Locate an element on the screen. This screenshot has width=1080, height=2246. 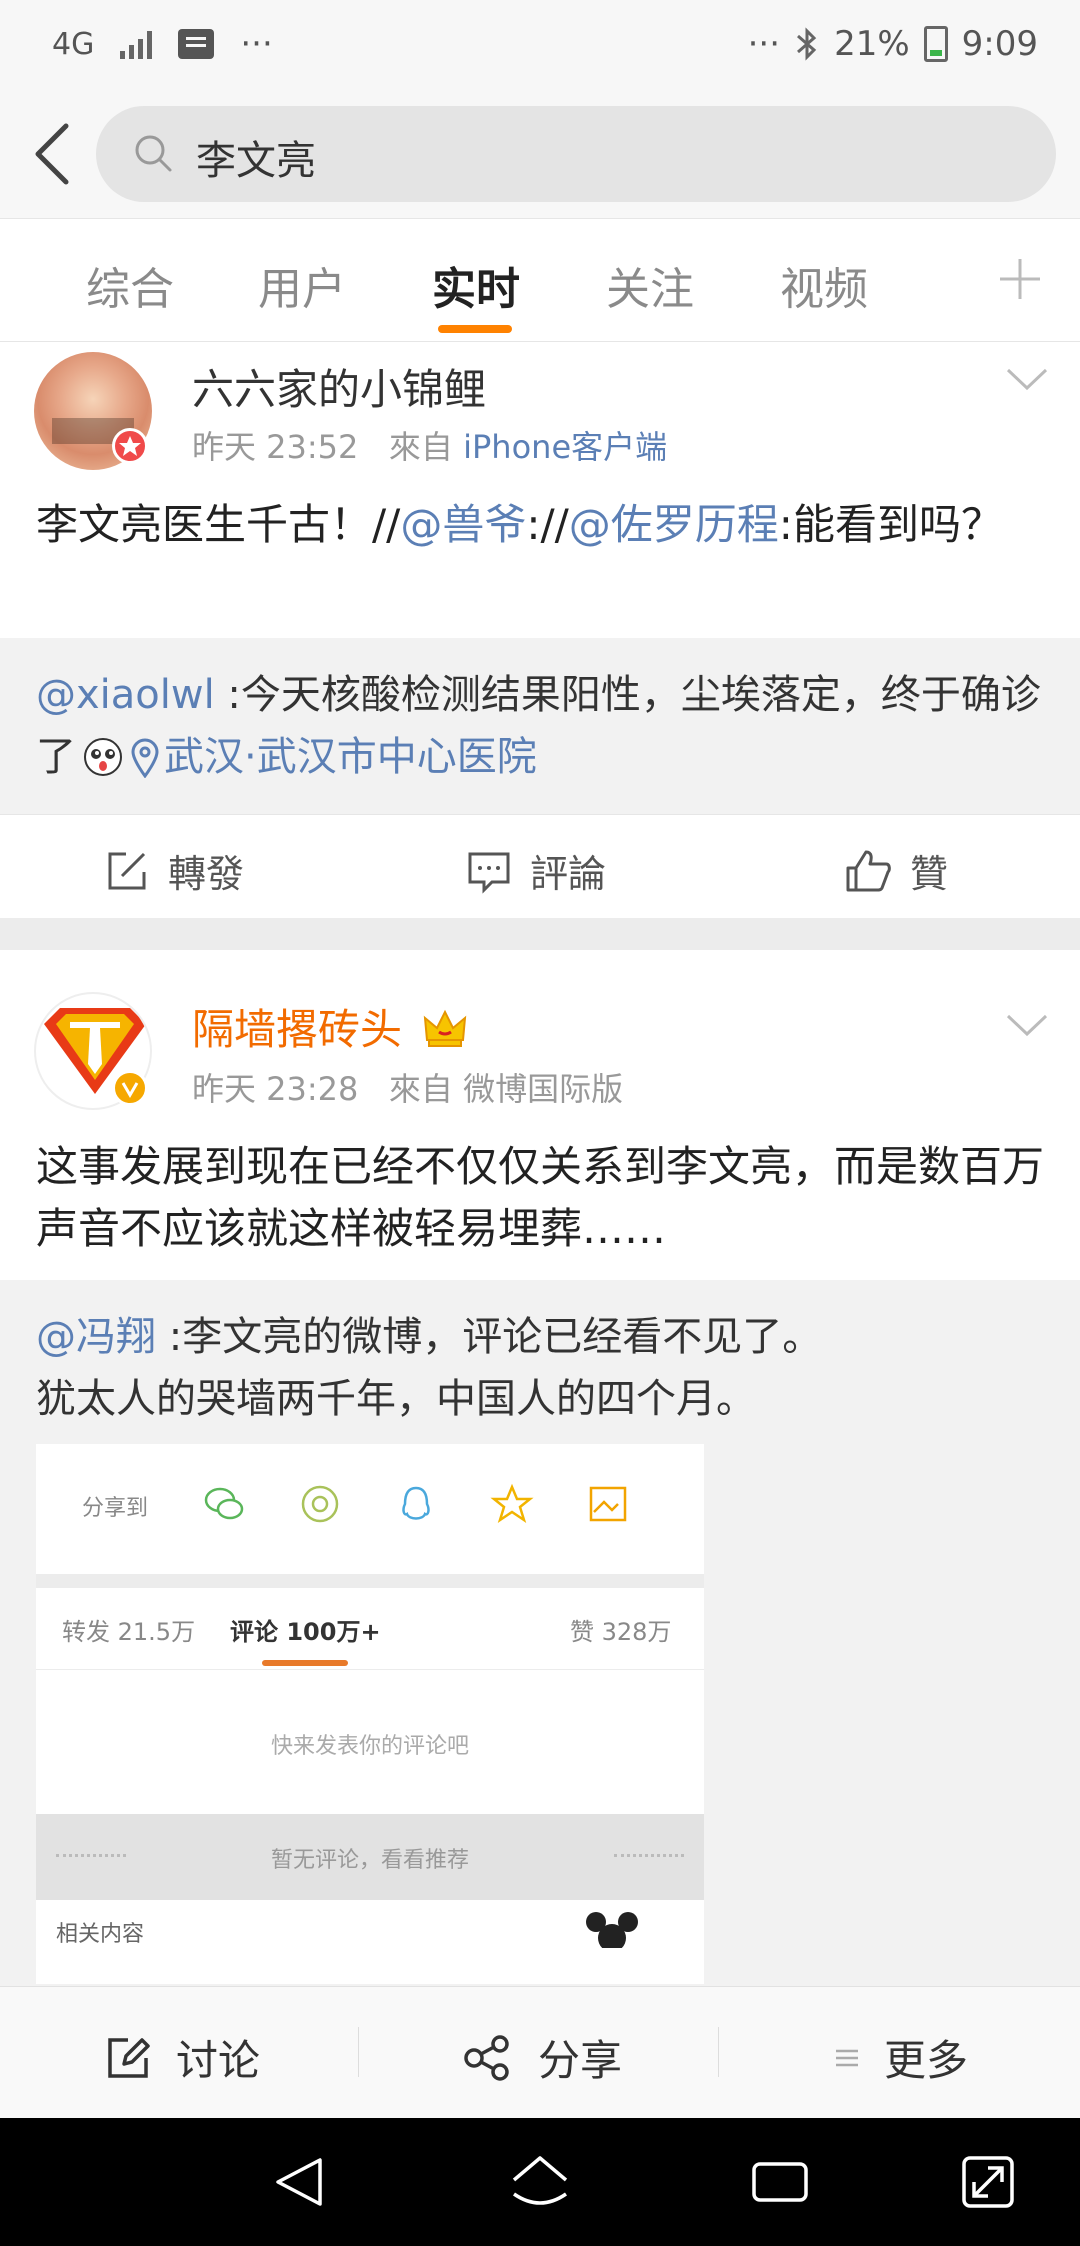
signal-icon is located at coordinates (136, 44).